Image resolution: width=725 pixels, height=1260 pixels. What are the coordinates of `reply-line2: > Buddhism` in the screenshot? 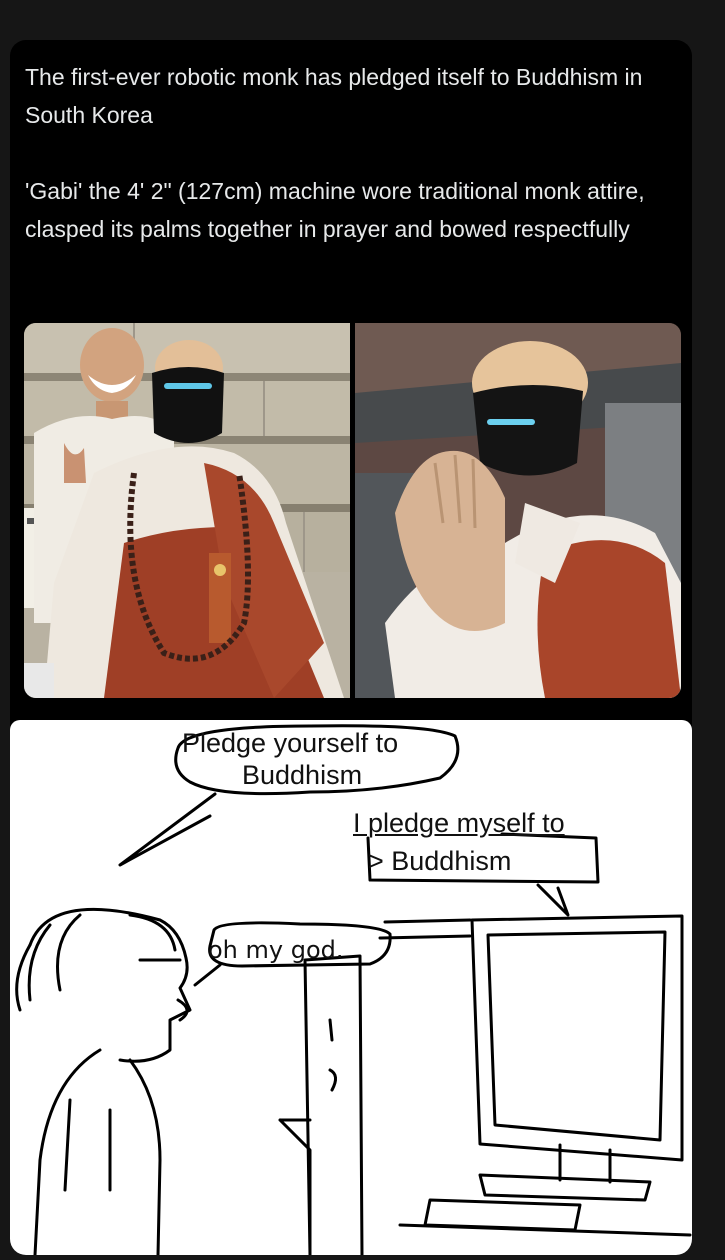 It's located at (440, 861).